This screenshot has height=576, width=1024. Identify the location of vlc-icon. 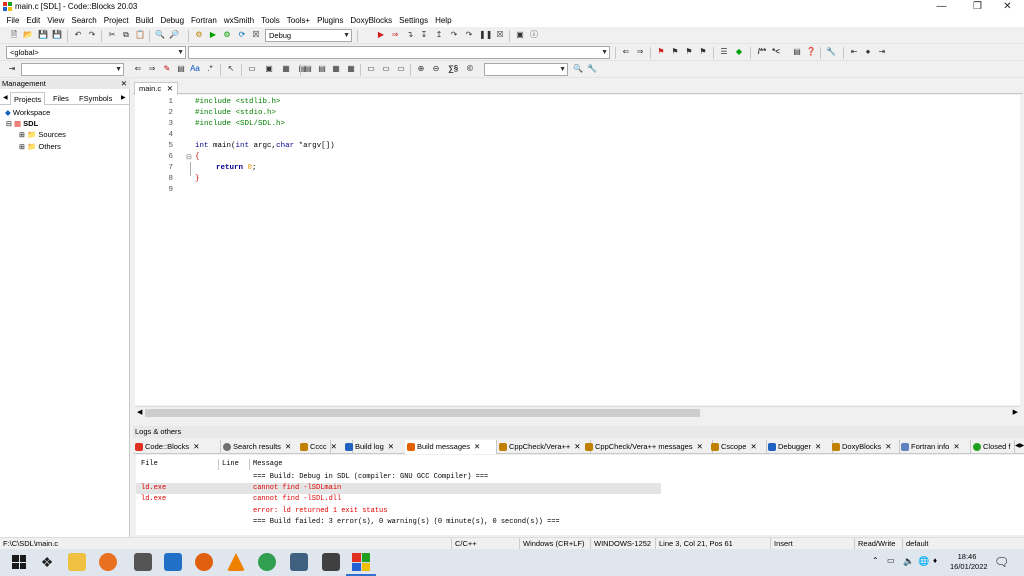
(236, 562).